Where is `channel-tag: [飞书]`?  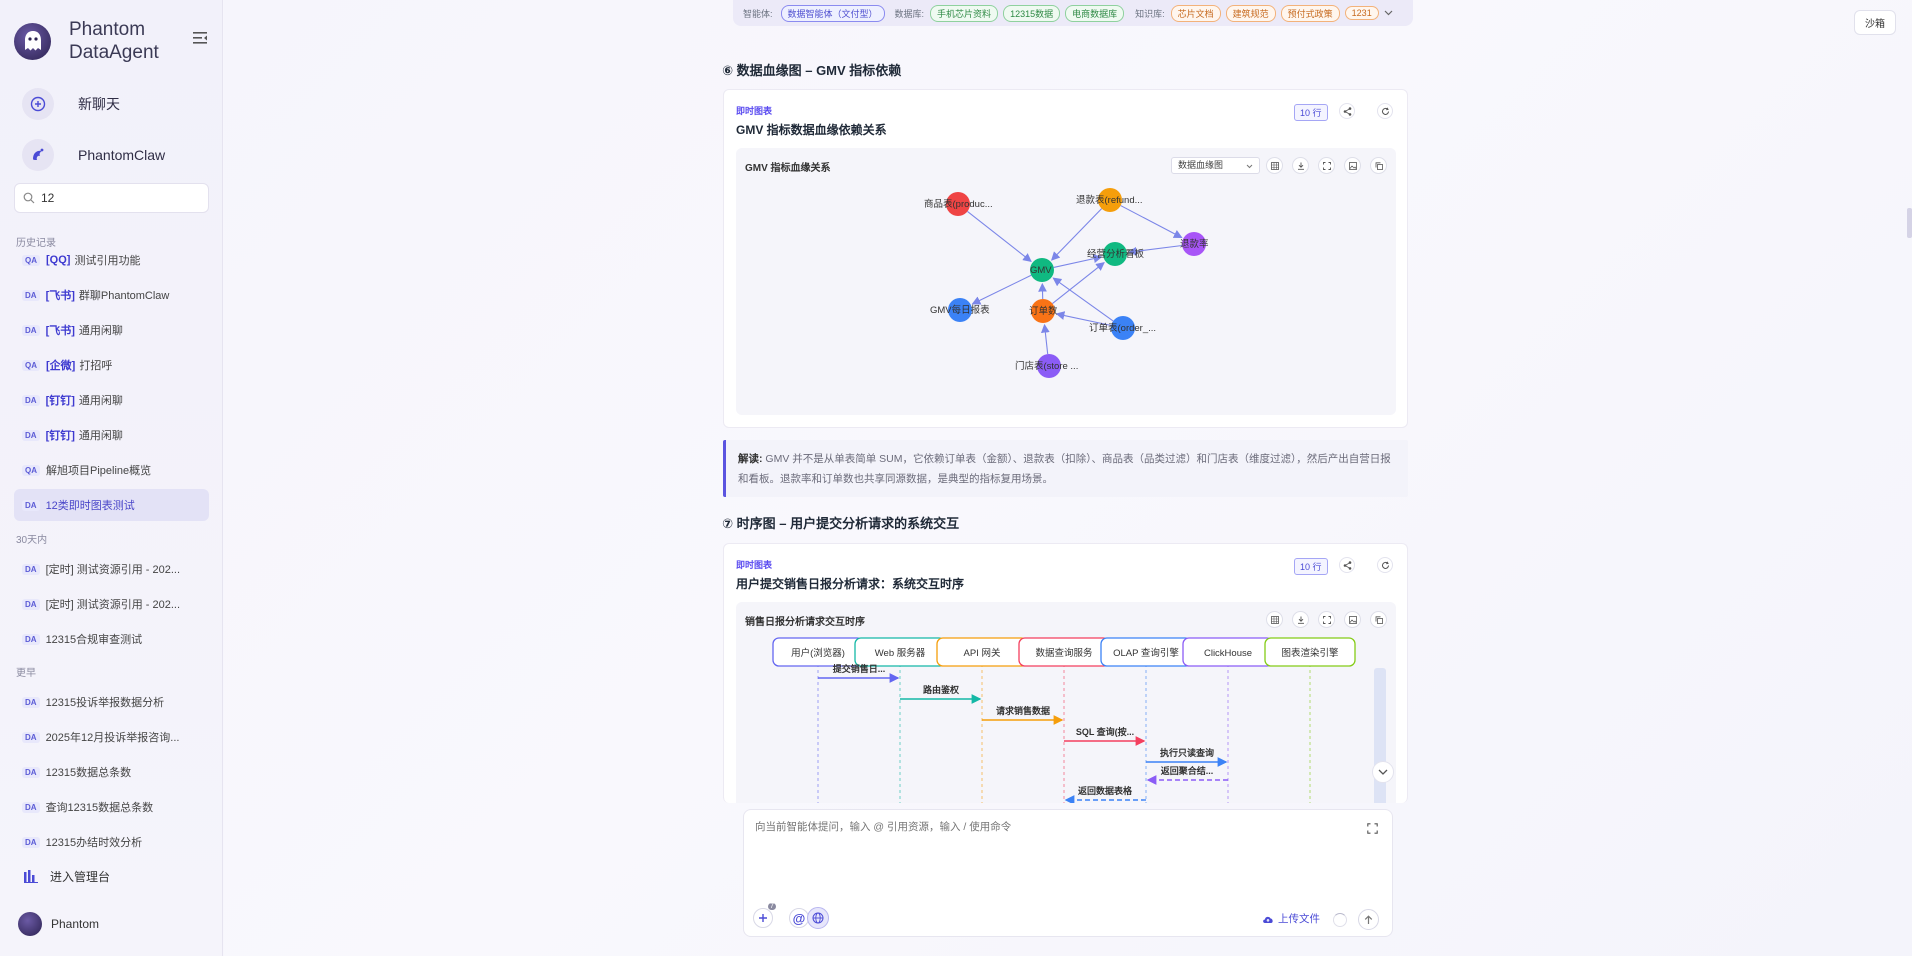
channel-tag: [飞书] is located at coordinates (60, 296).